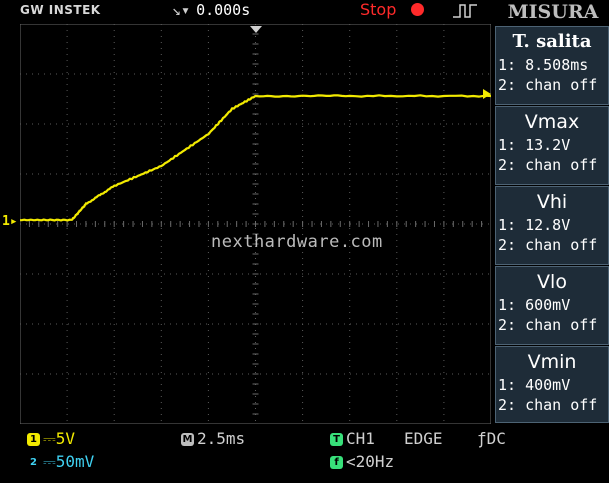 Image resolution: width=609 pixels, height=483 pixels. What do you see at coordinates (482, 438) in the screenshot?
I see `edge-slope-icon: ƒ` at bounding box center [482, 438].